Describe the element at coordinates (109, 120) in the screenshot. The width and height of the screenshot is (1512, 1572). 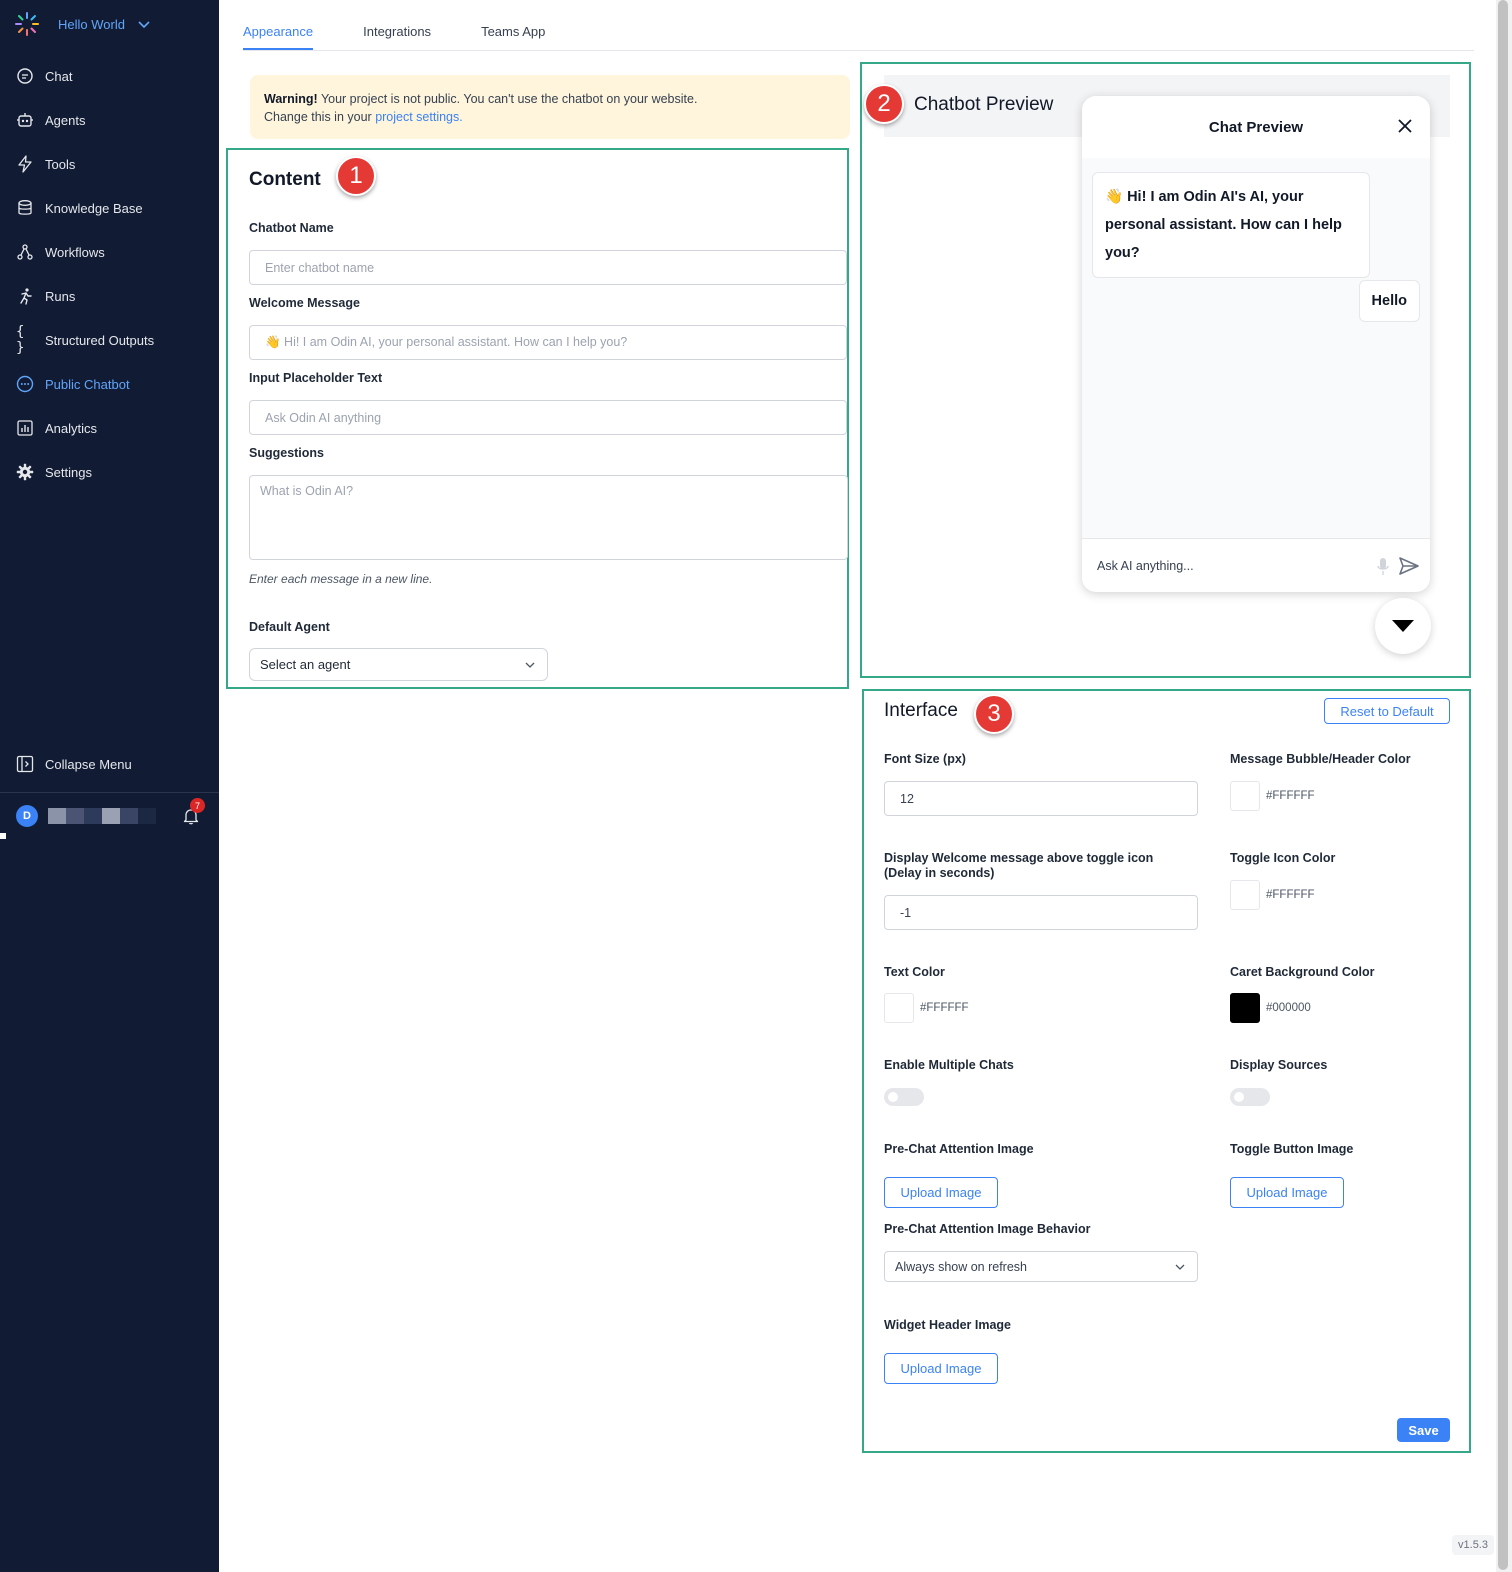
I see `sidebar-item-agents: Agents` at that location.